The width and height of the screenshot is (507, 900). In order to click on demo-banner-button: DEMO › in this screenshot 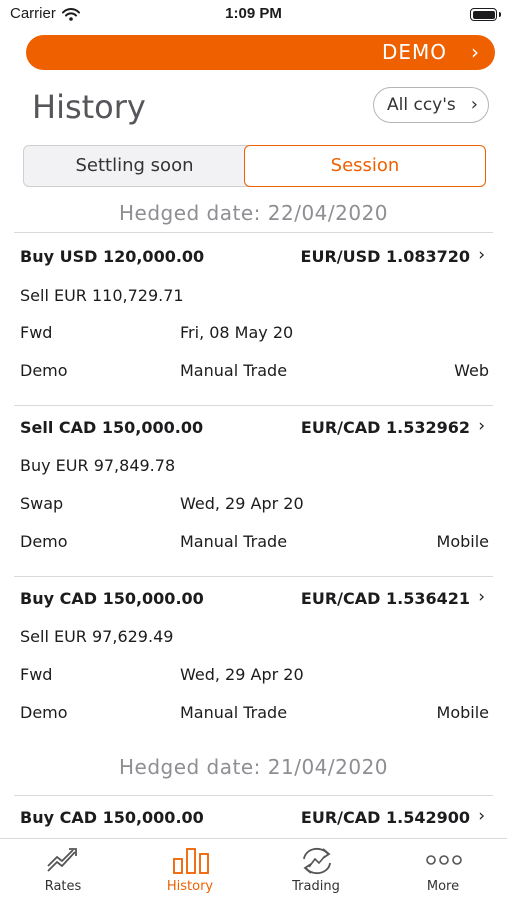, I will do `click(260, 52)`.